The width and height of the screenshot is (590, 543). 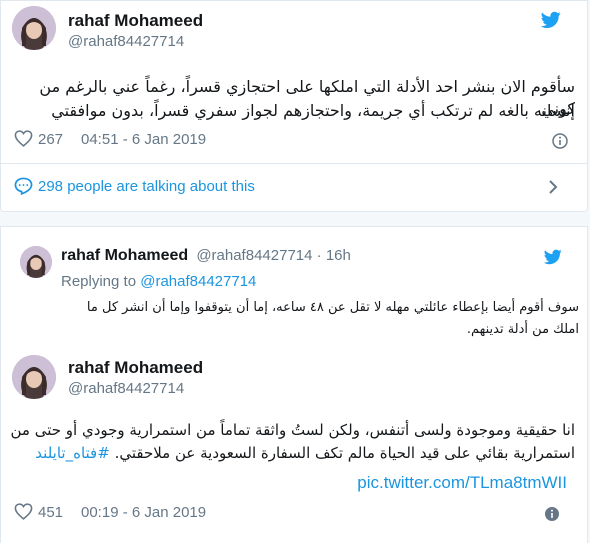 What do you see at coordinates (50, 512) in the screenshot?
I see `like-count: 451` at bounding box center [50, 512].